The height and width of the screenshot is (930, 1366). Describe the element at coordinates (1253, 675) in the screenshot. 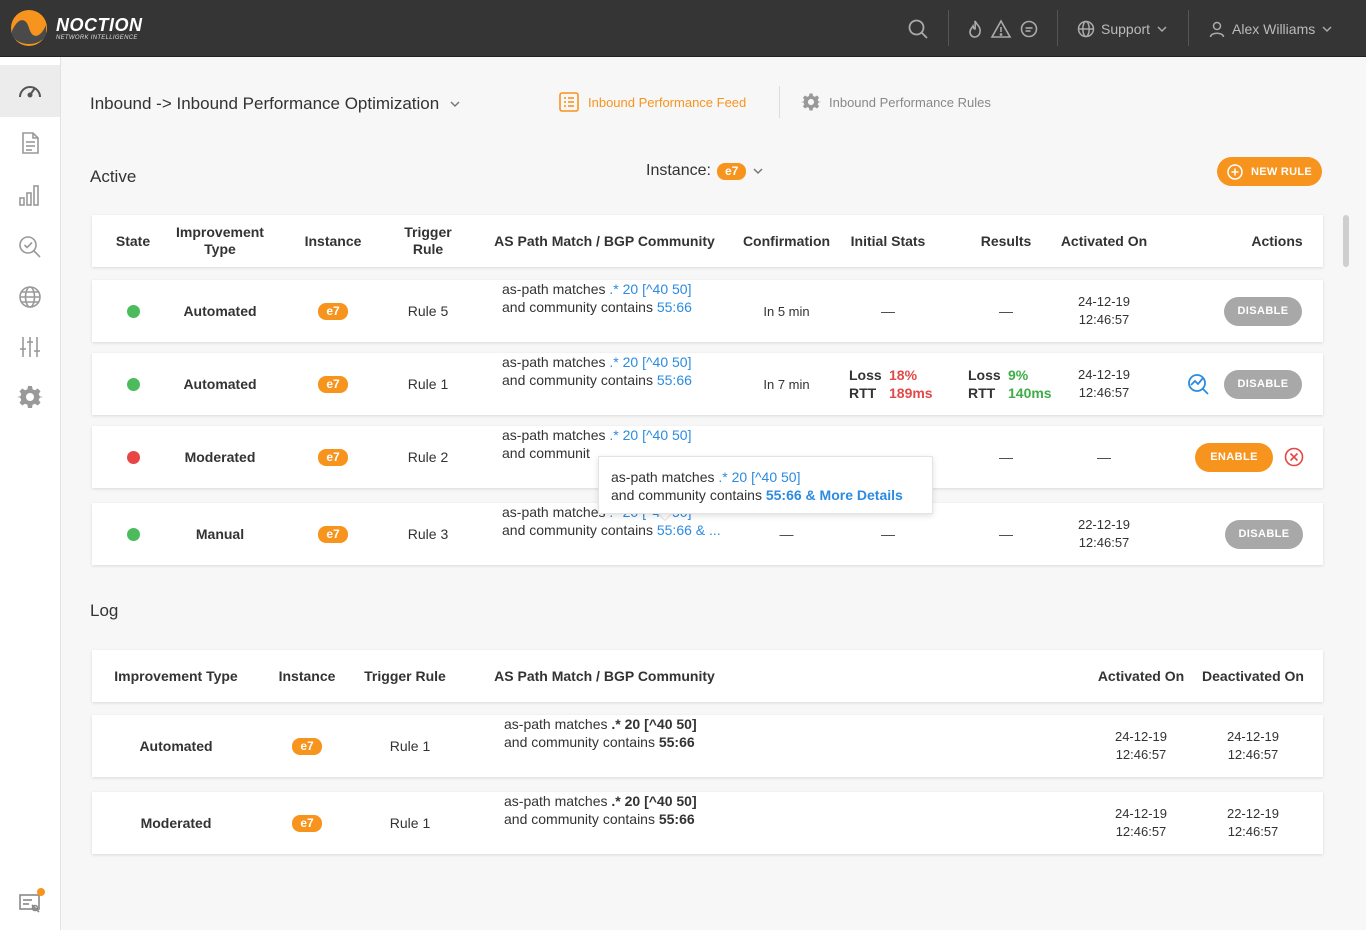

I see `header-deactivated-on: Deactivated On` at that location.